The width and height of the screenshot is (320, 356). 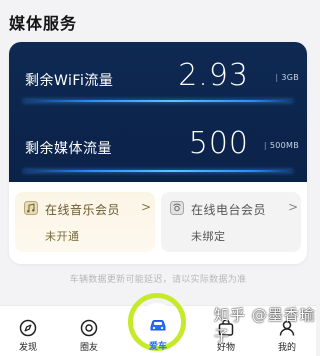 I want to click on radio-membership-status: 未绑定, so click(x=208, y=236).